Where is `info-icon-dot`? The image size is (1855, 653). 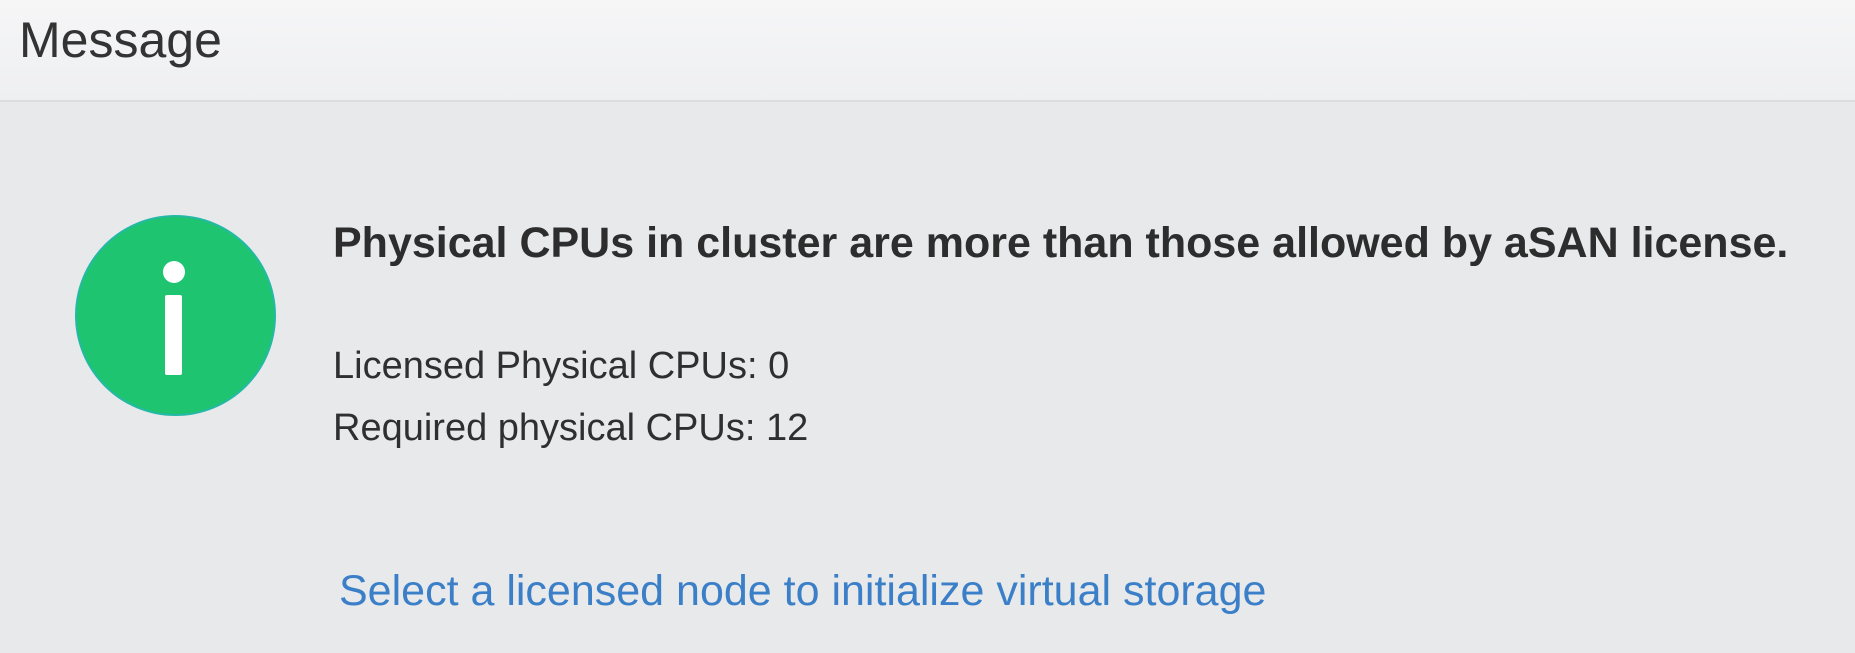
info-icon-dot is located at coordinates (174, 272).